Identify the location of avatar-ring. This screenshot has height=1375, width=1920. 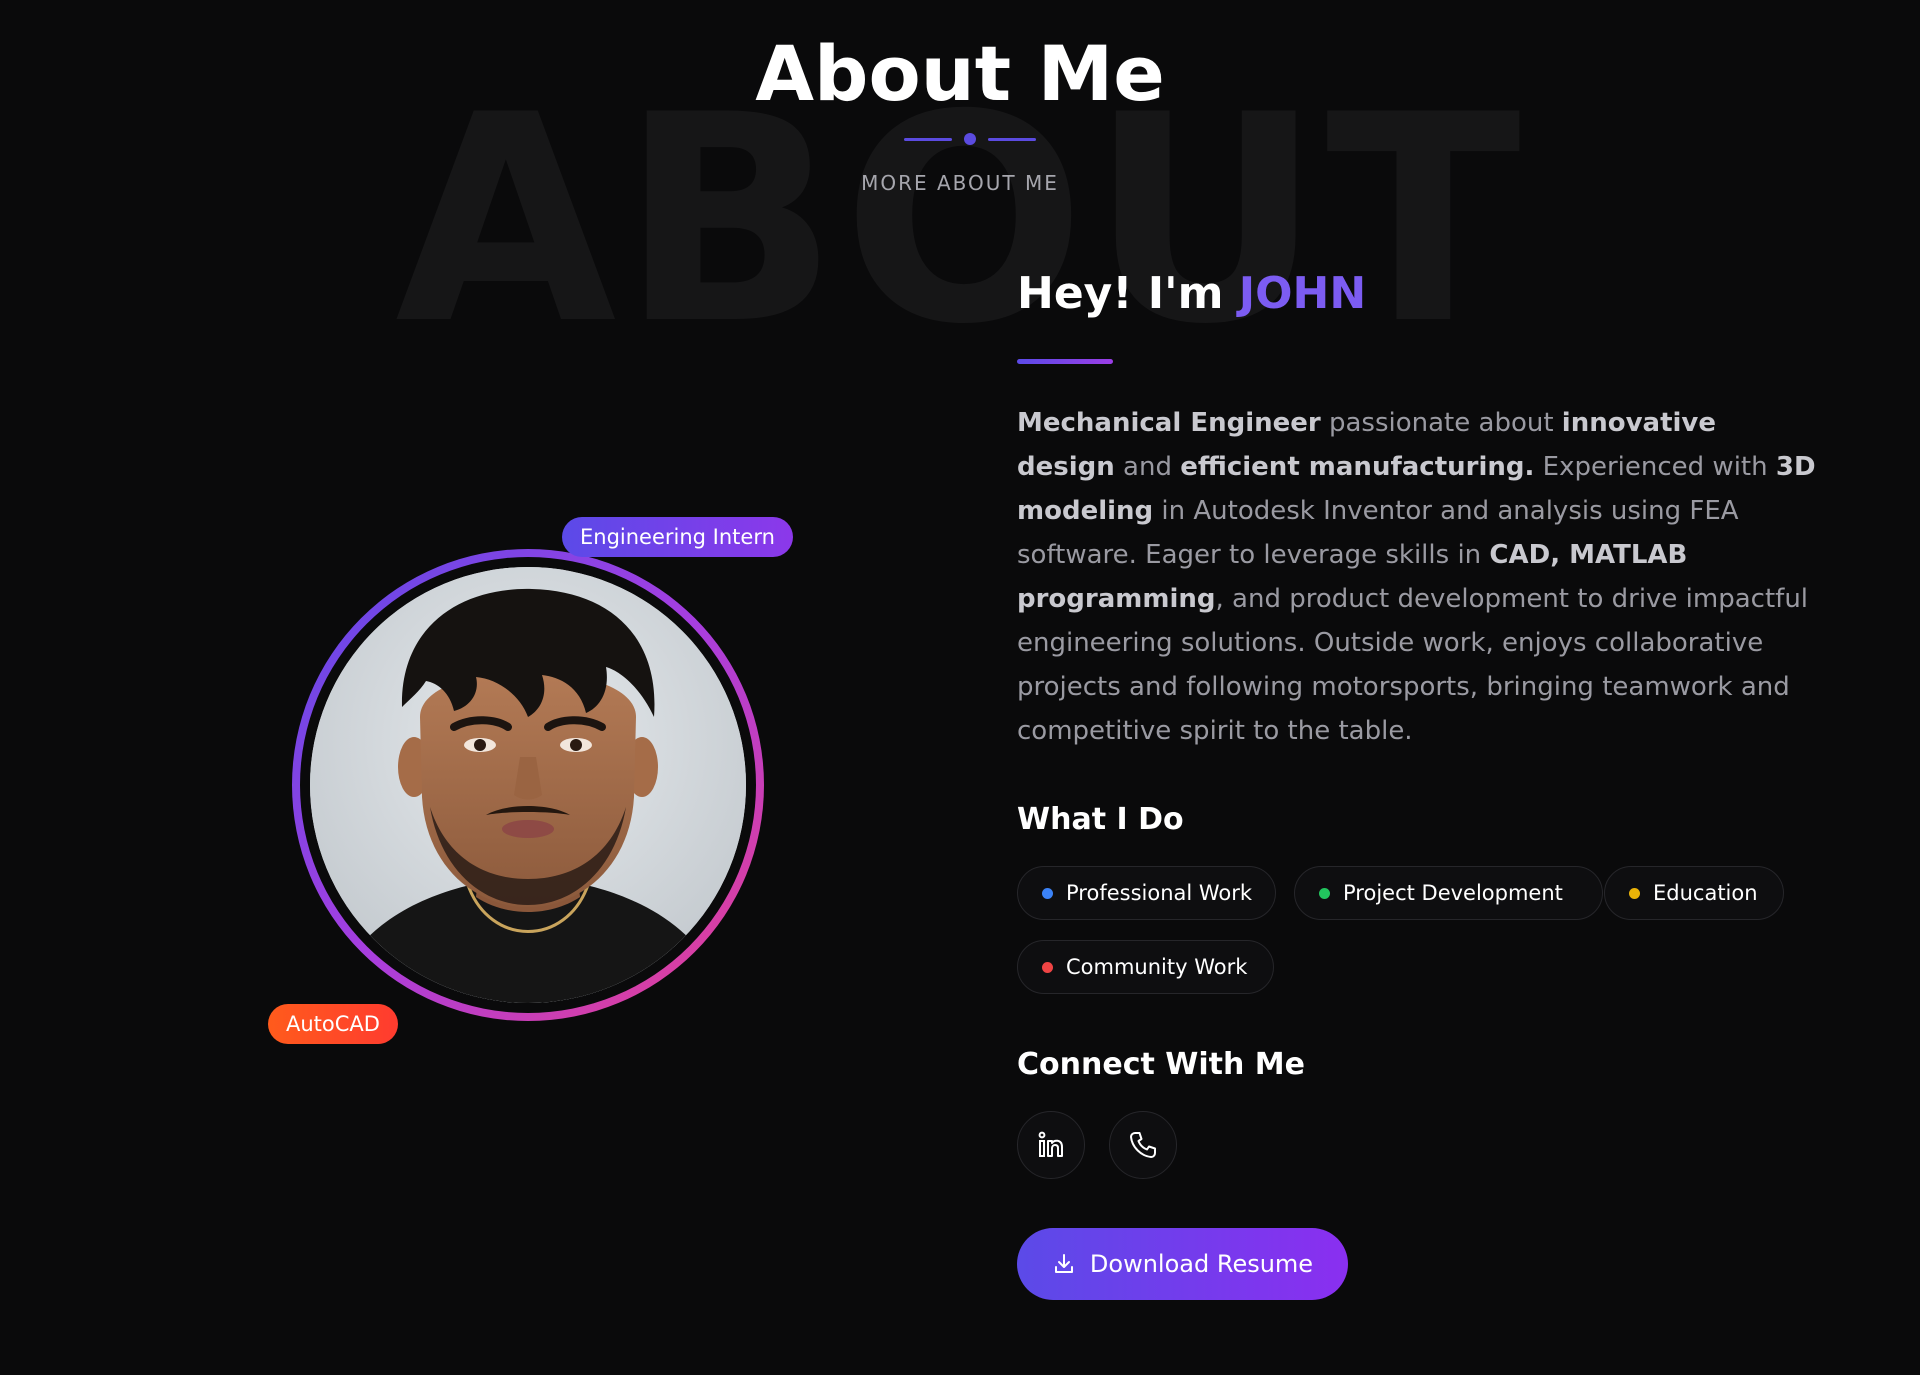
(528, 785).